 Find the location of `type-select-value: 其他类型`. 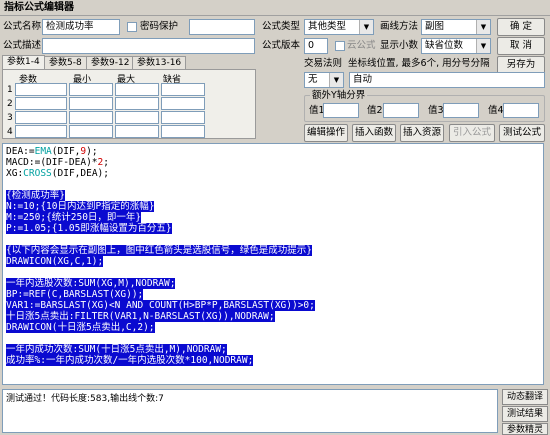

type-select-value: 其他类型 is located at coordinates (327, 26).